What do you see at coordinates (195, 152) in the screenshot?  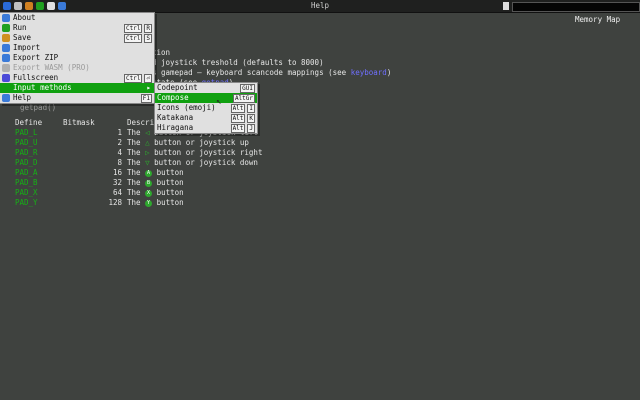 I see `description: The ▷ button or joystick right` at bounding box center [195, 152].